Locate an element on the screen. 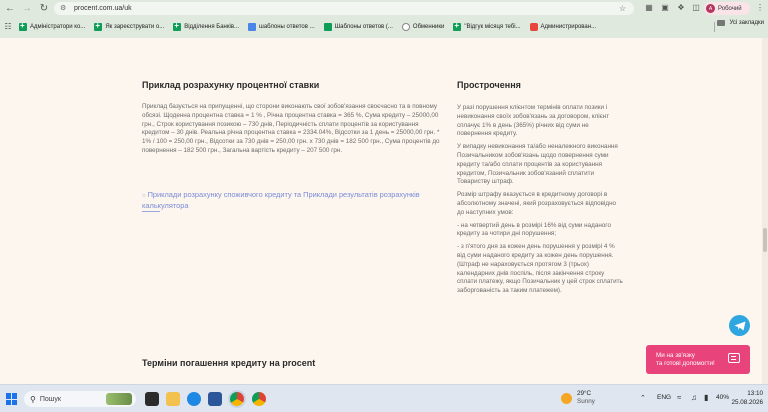 The height and width of the screenshot is (412, 768). taskbar-clock: 13:10 25.08.2026 is located at coordinates (745, 398).